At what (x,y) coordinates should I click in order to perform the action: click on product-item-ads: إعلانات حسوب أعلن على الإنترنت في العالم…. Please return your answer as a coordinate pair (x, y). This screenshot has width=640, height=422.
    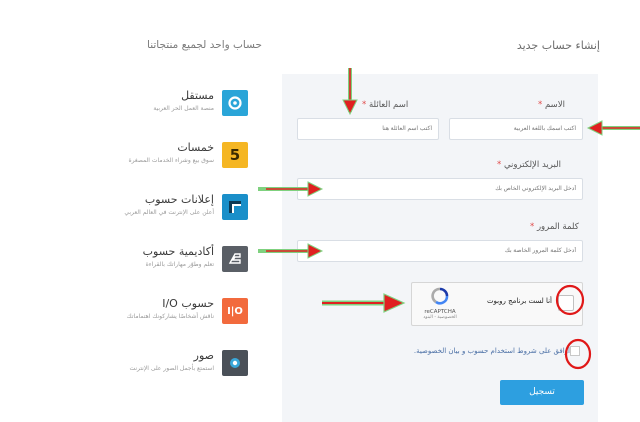
    Looking at the image, I should click on (175, 209).